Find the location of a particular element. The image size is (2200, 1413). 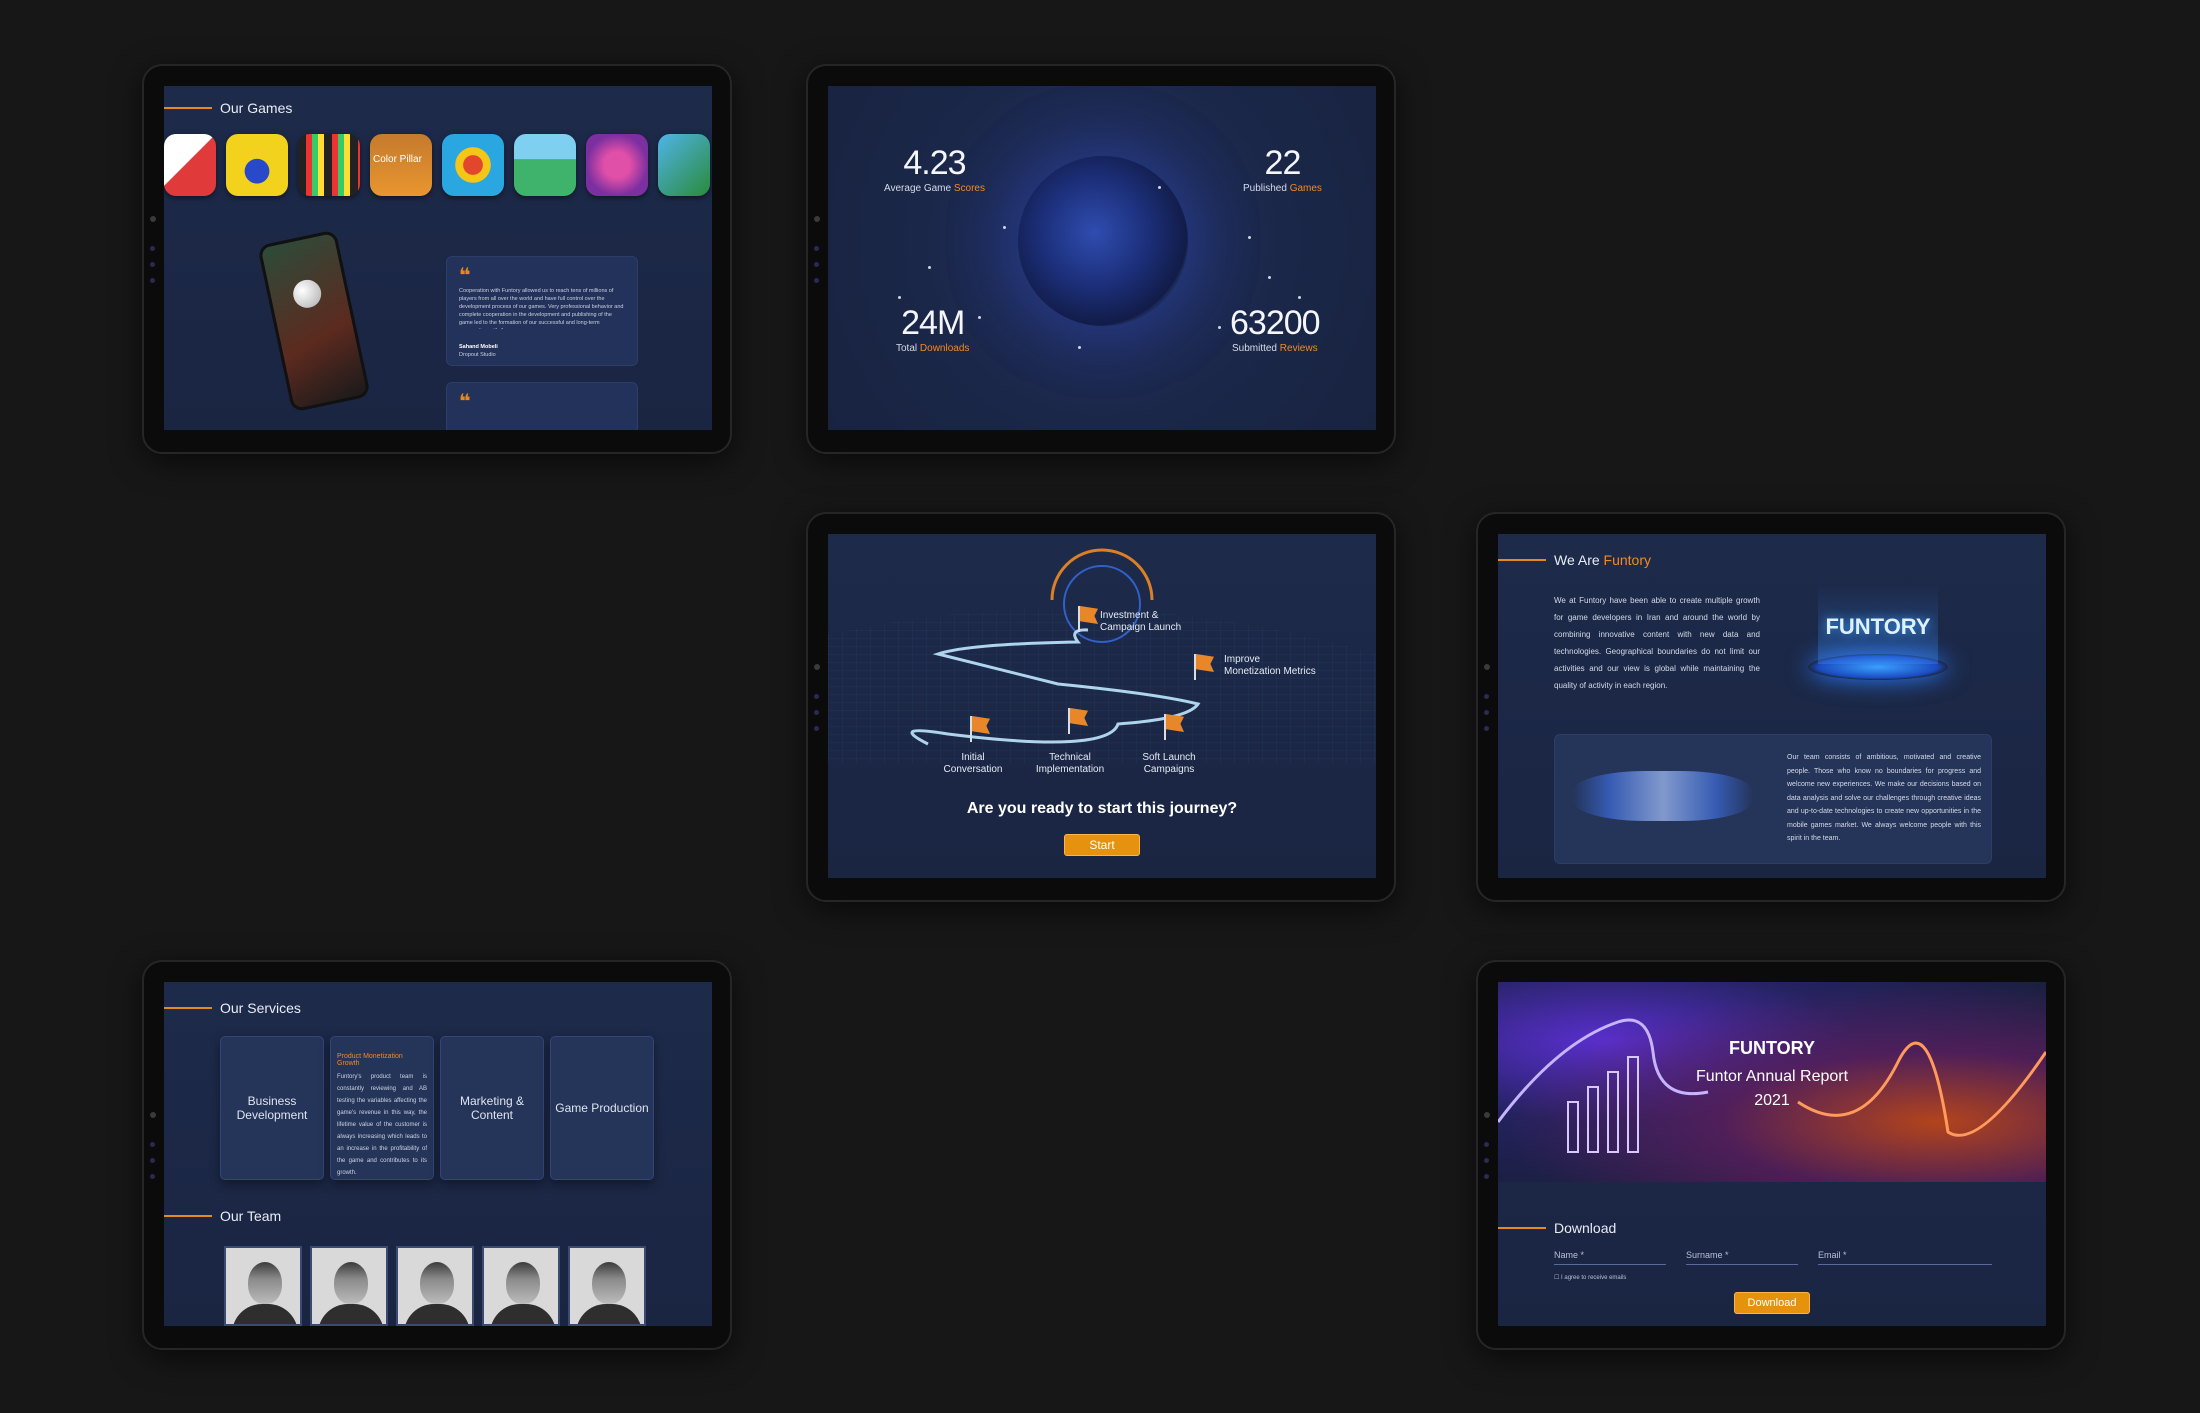

stat-downloads-label: Total is located at coordinates (908, 348).